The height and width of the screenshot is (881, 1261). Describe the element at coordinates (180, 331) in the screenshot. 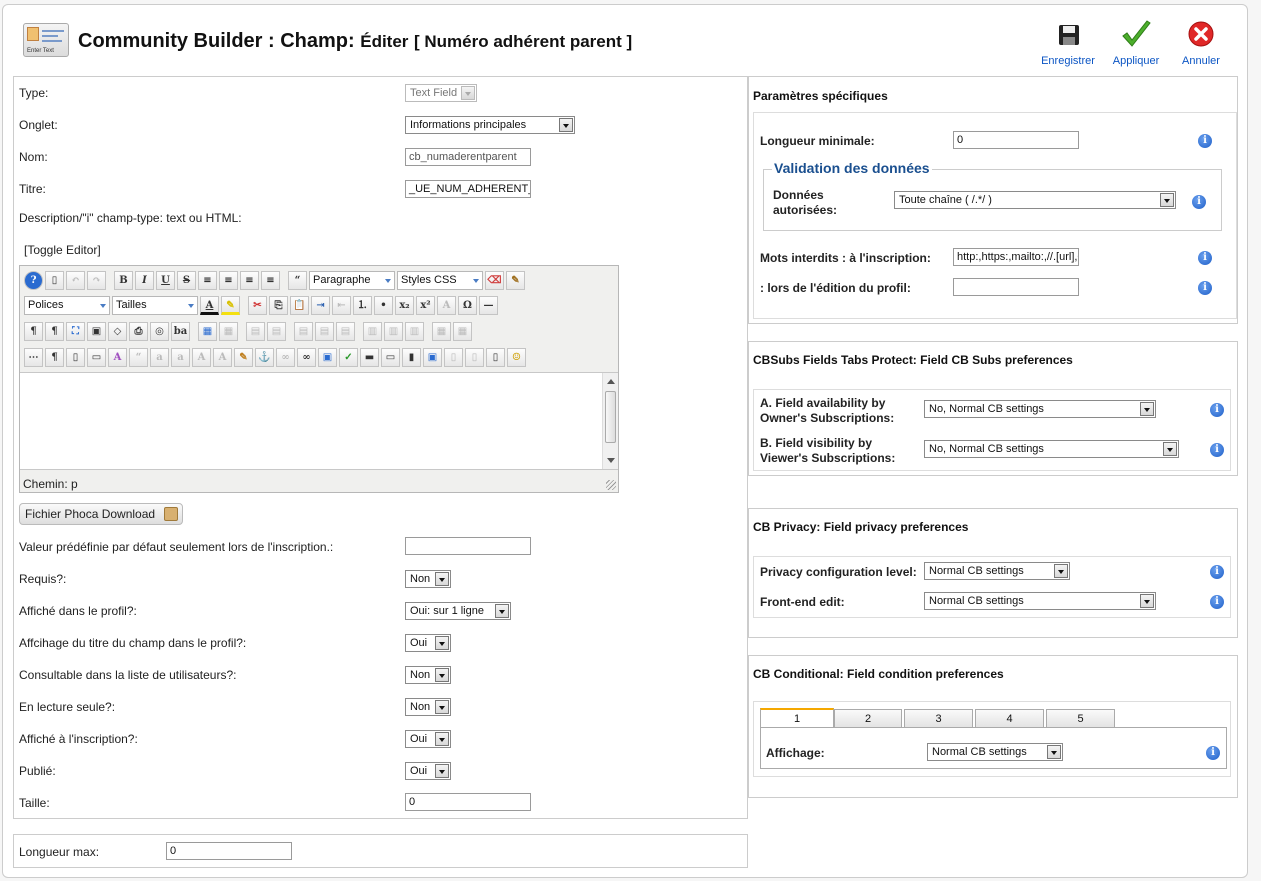

I see `replace-icon: ba` at that location.